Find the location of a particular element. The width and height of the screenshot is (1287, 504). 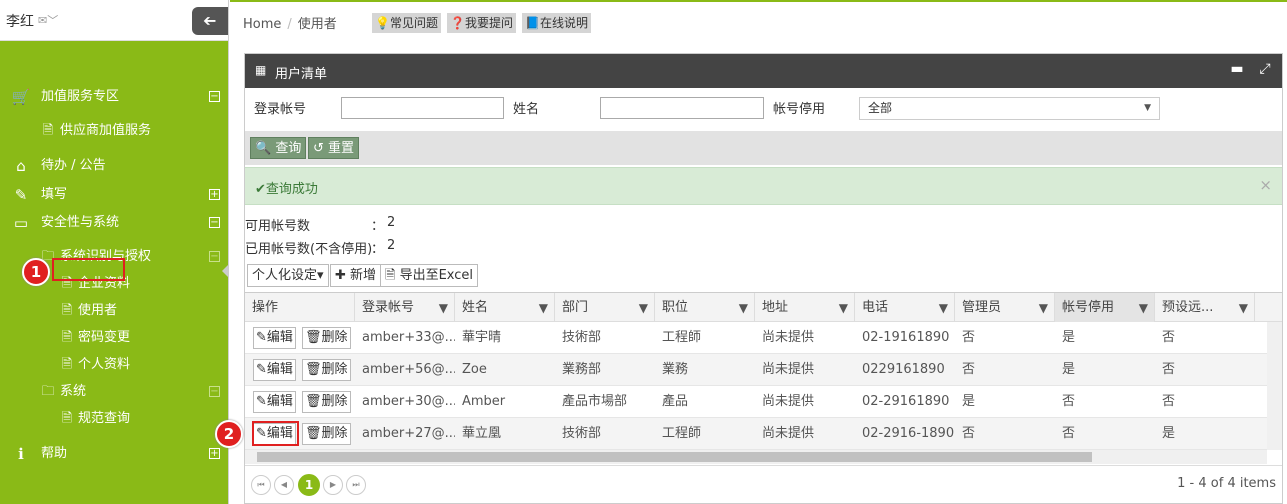

breadcrumb: Home / 使用者 is located at coordinates (290, 22).